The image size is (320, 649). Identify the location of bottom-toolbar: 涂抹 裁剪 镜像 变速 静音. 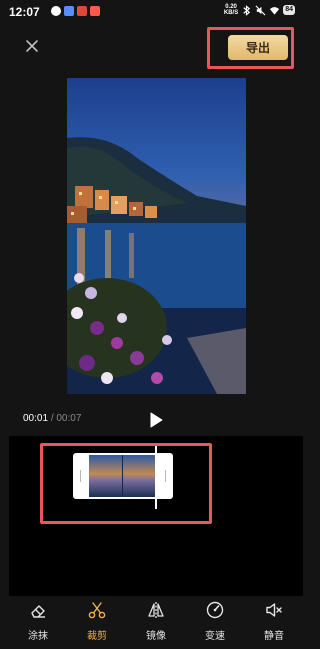
(151, 624).